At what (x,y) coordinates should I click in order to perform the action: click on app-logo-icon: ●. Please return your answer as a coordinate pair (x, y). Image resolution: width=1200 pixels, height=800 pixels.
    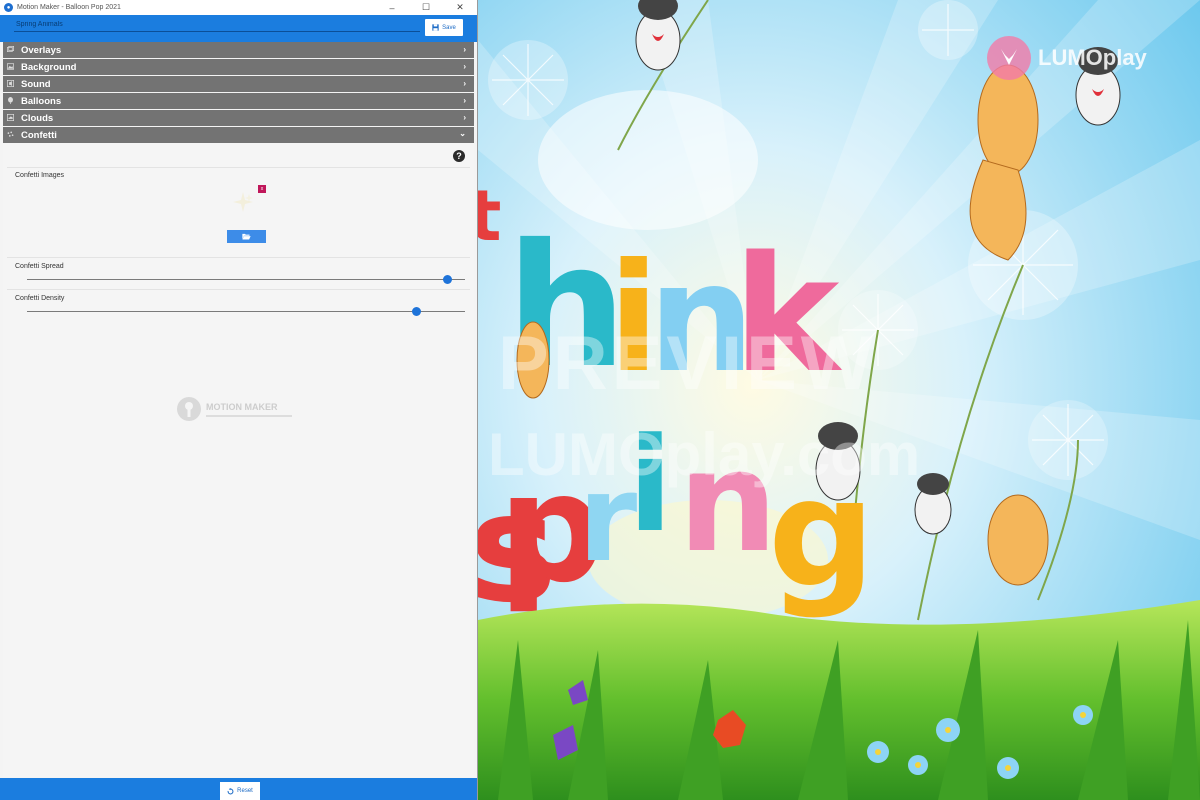
    Looking at the image, I should click on (8, 7).